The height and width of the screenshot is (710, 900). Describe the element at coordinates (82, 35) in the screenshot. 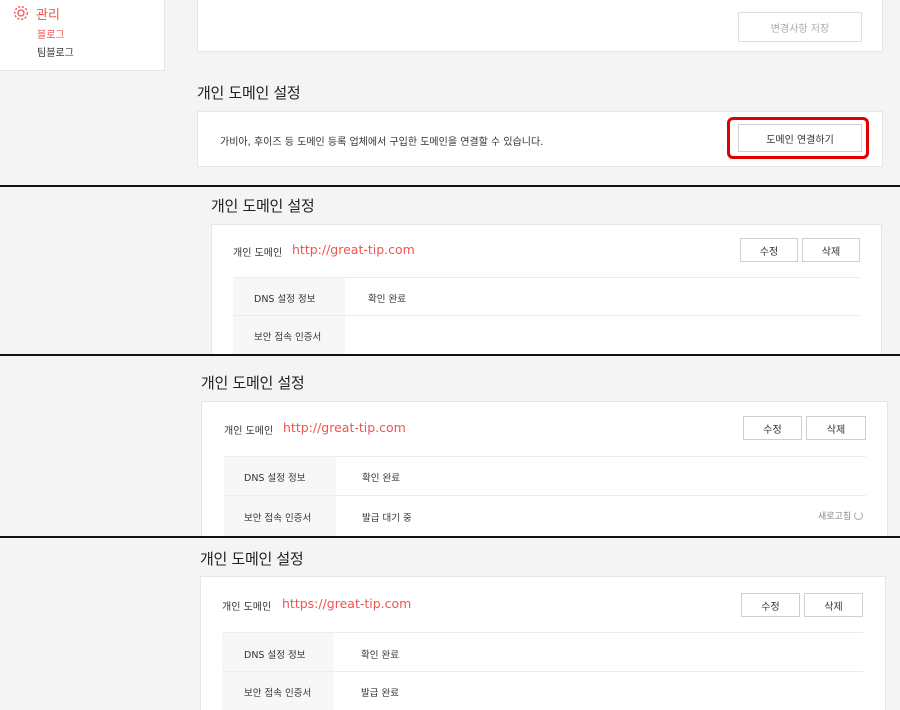

I see `sidebar: 관리 블로그 팀블로그` at that location.